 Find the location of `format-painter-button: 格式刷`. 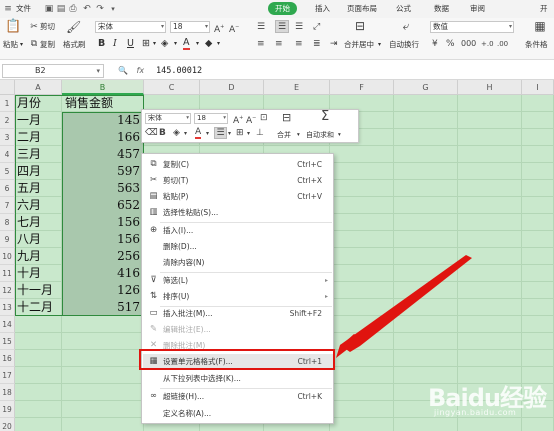

format-painter-button: 格式刷 is located at coordinates (74, 45).